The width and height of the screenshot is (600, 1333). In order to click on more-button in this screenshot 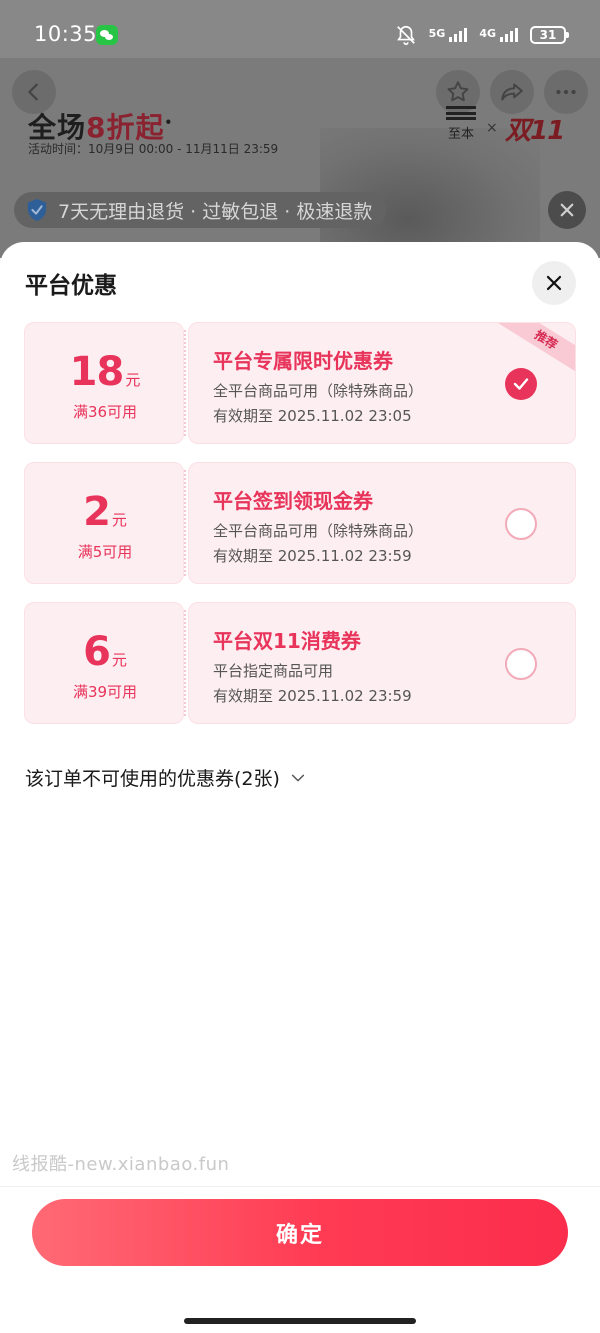, I will do `click(566, 92)`.